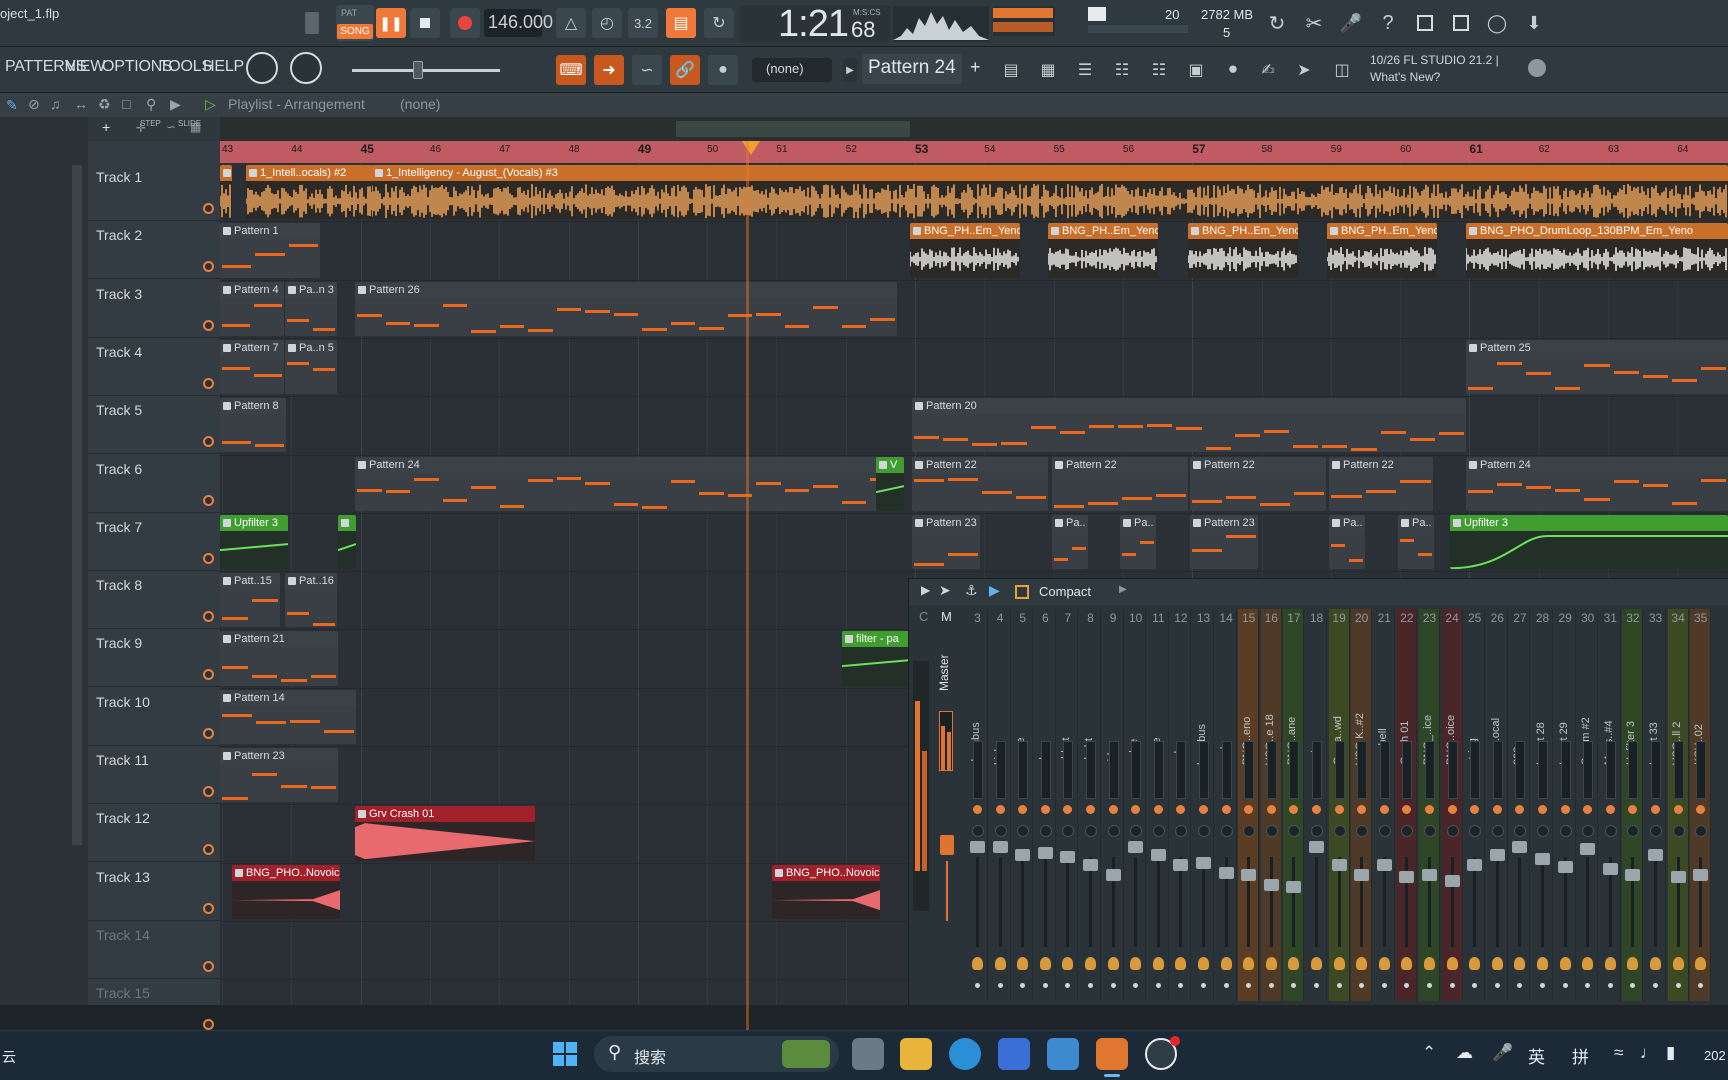 Image resolution: width=1728 pixels, height=1080 pixels. Describe the element at coordinates (1045, 805) in the screenshot. I see `mixer-strip: 6clap` at that location.